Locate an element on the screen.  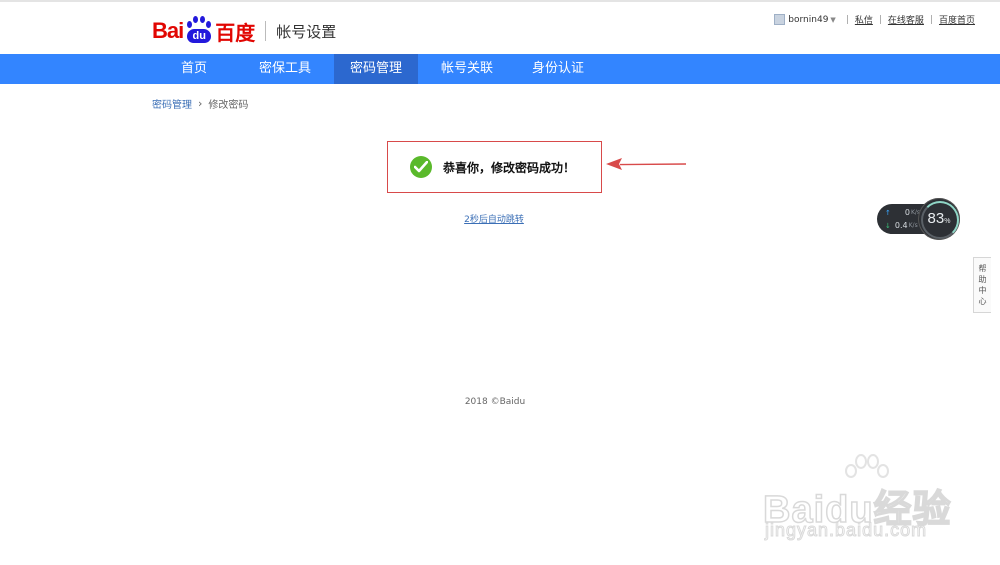
download-speed-value: 0.4 is located at coordinates (901, 225).